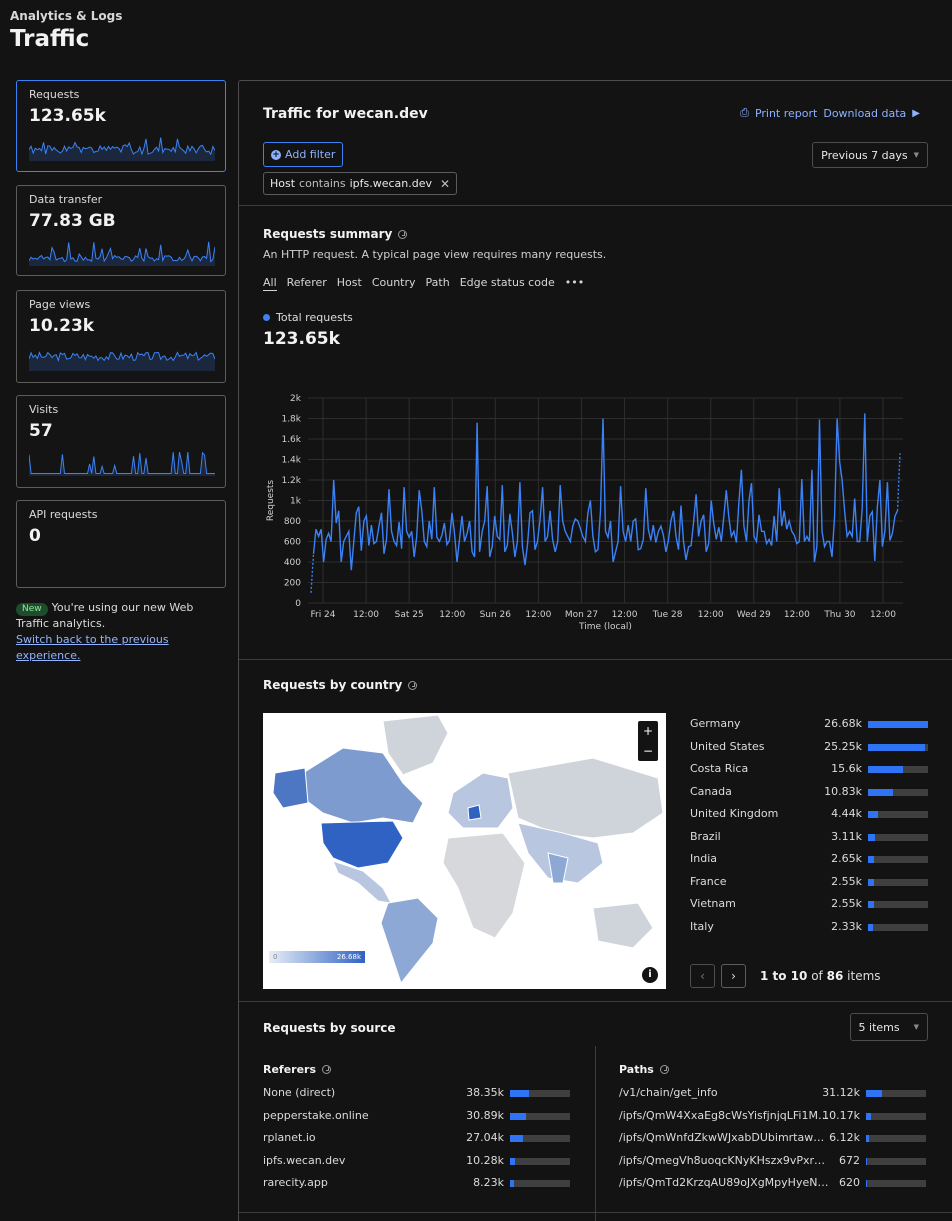 The image size is (952, 1221). What do you see at coordinates (310, 154) in the screenshot?
I see `add-filter-label: Add filter` at bounding box center [310, 154].